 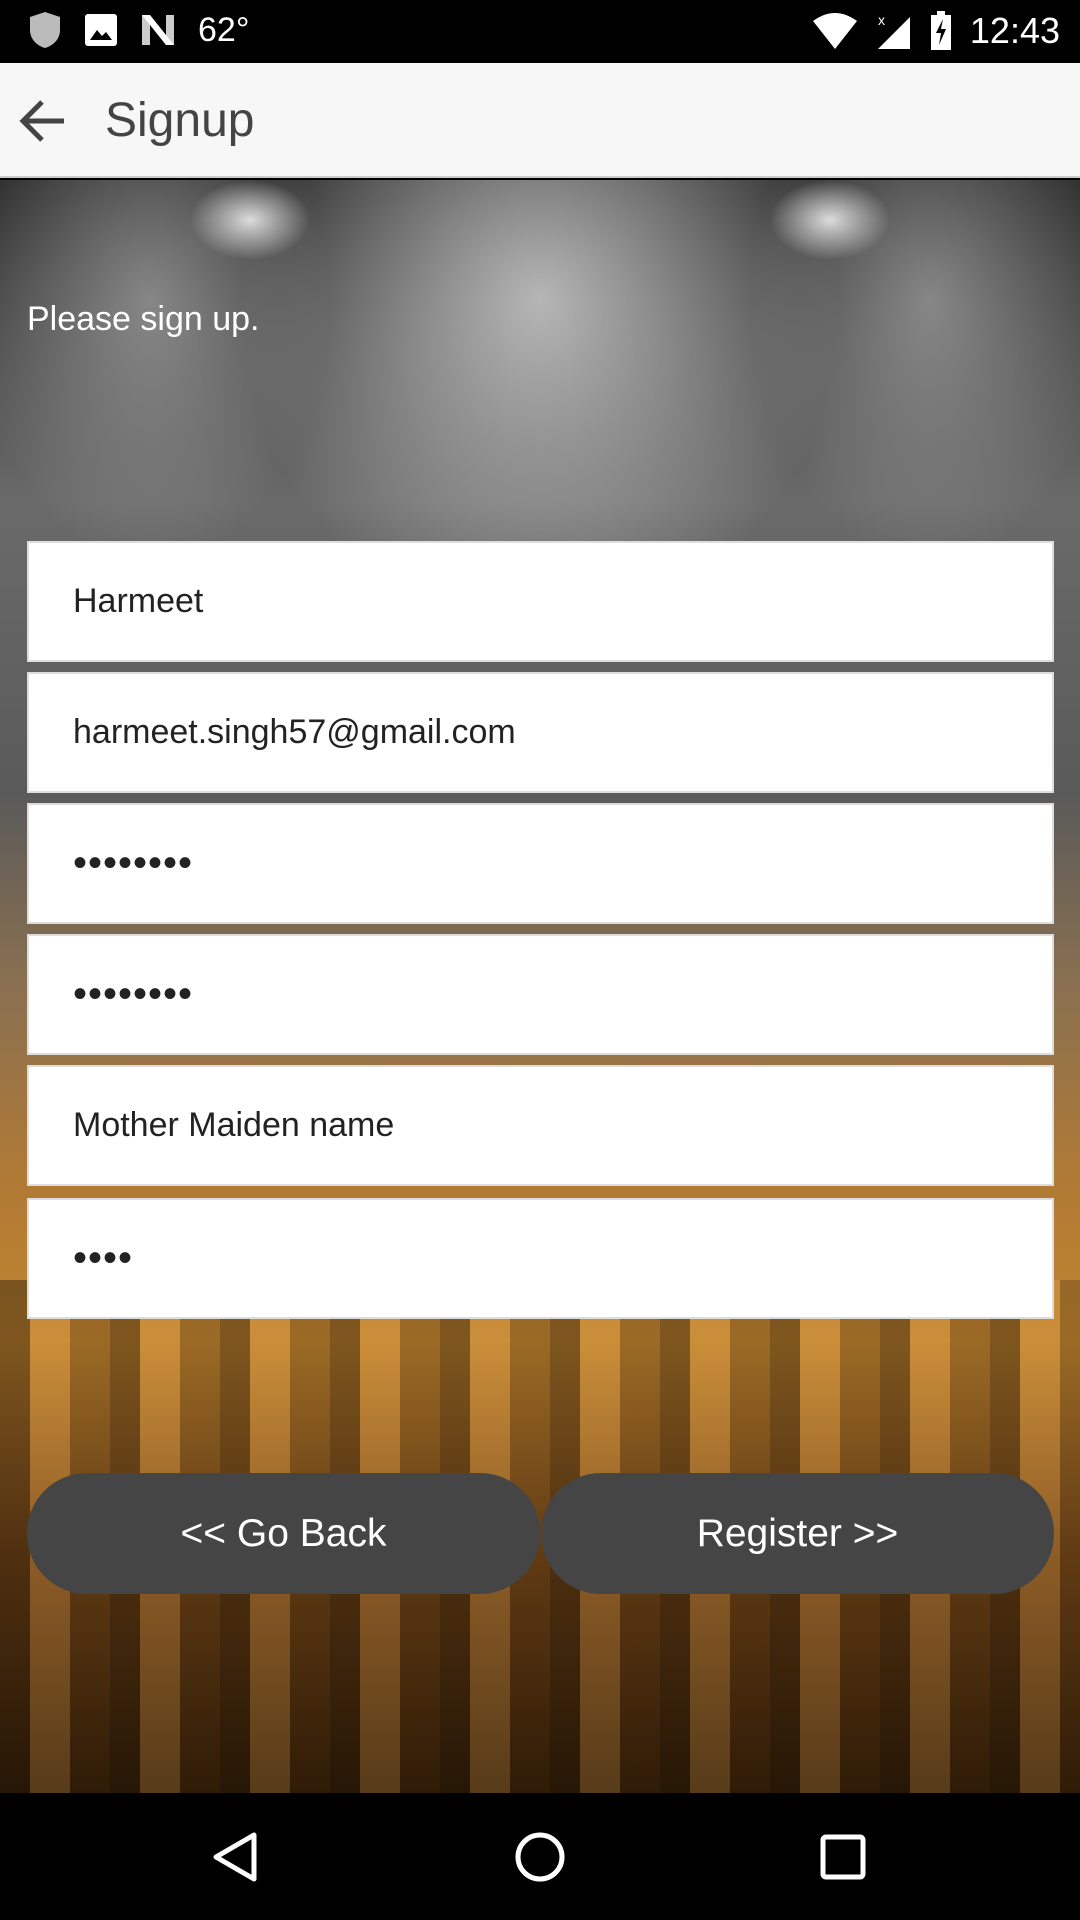 I want to click on page-title: Signup, so click(x=180, y=120).